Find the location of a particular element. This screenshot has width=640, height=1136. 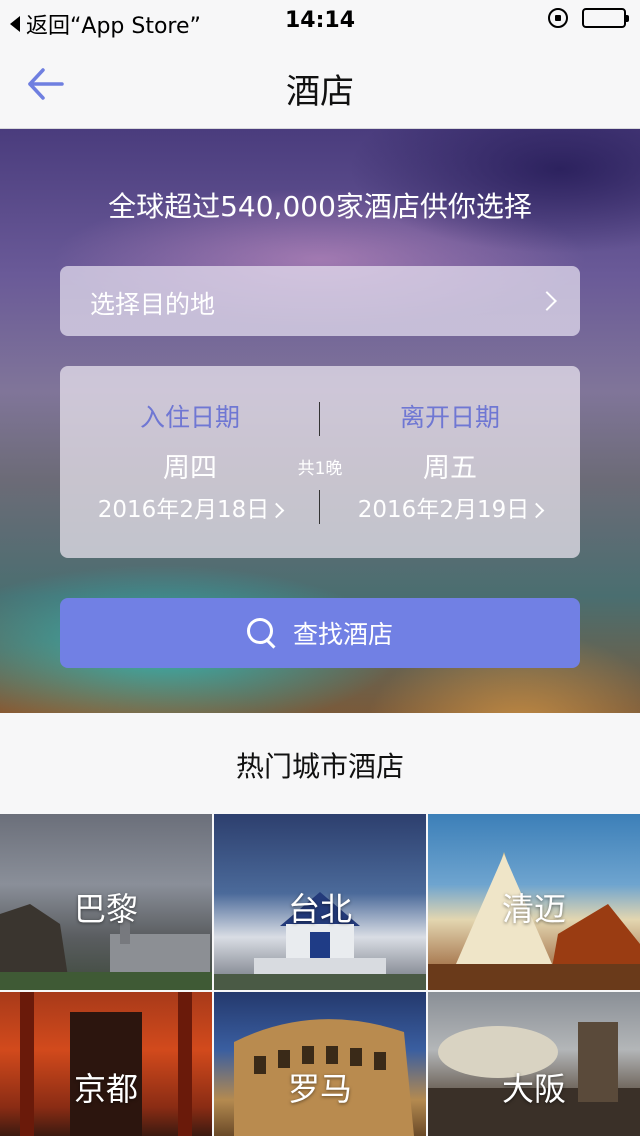

city-name: 台北 is located at coordinates (319, 909).